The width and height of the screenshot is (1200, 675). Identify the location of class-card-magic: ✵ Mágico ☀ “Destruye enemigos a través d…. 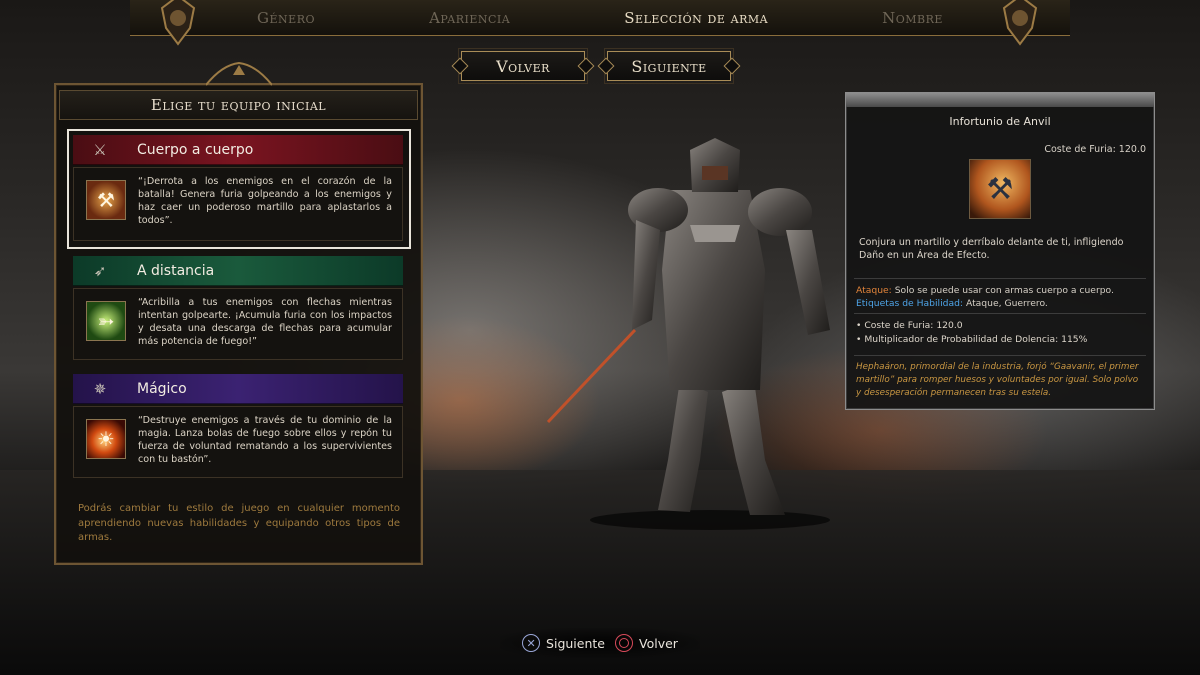
(239, 426).